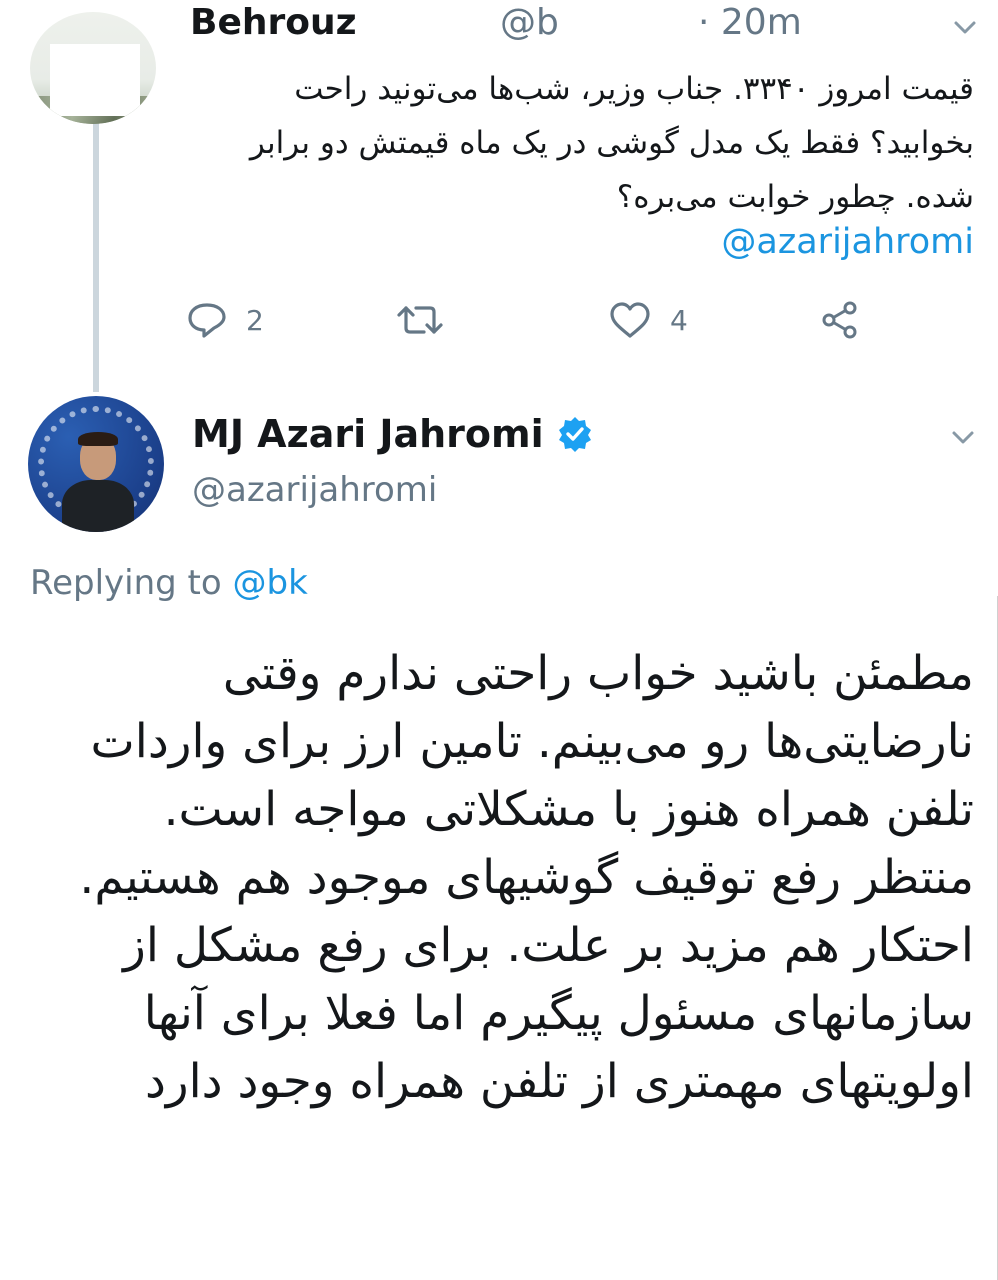  Describe the element at coordinates (314, 490) in the screenshot. I see `main-author-handle: @azarijahromi` at that location.